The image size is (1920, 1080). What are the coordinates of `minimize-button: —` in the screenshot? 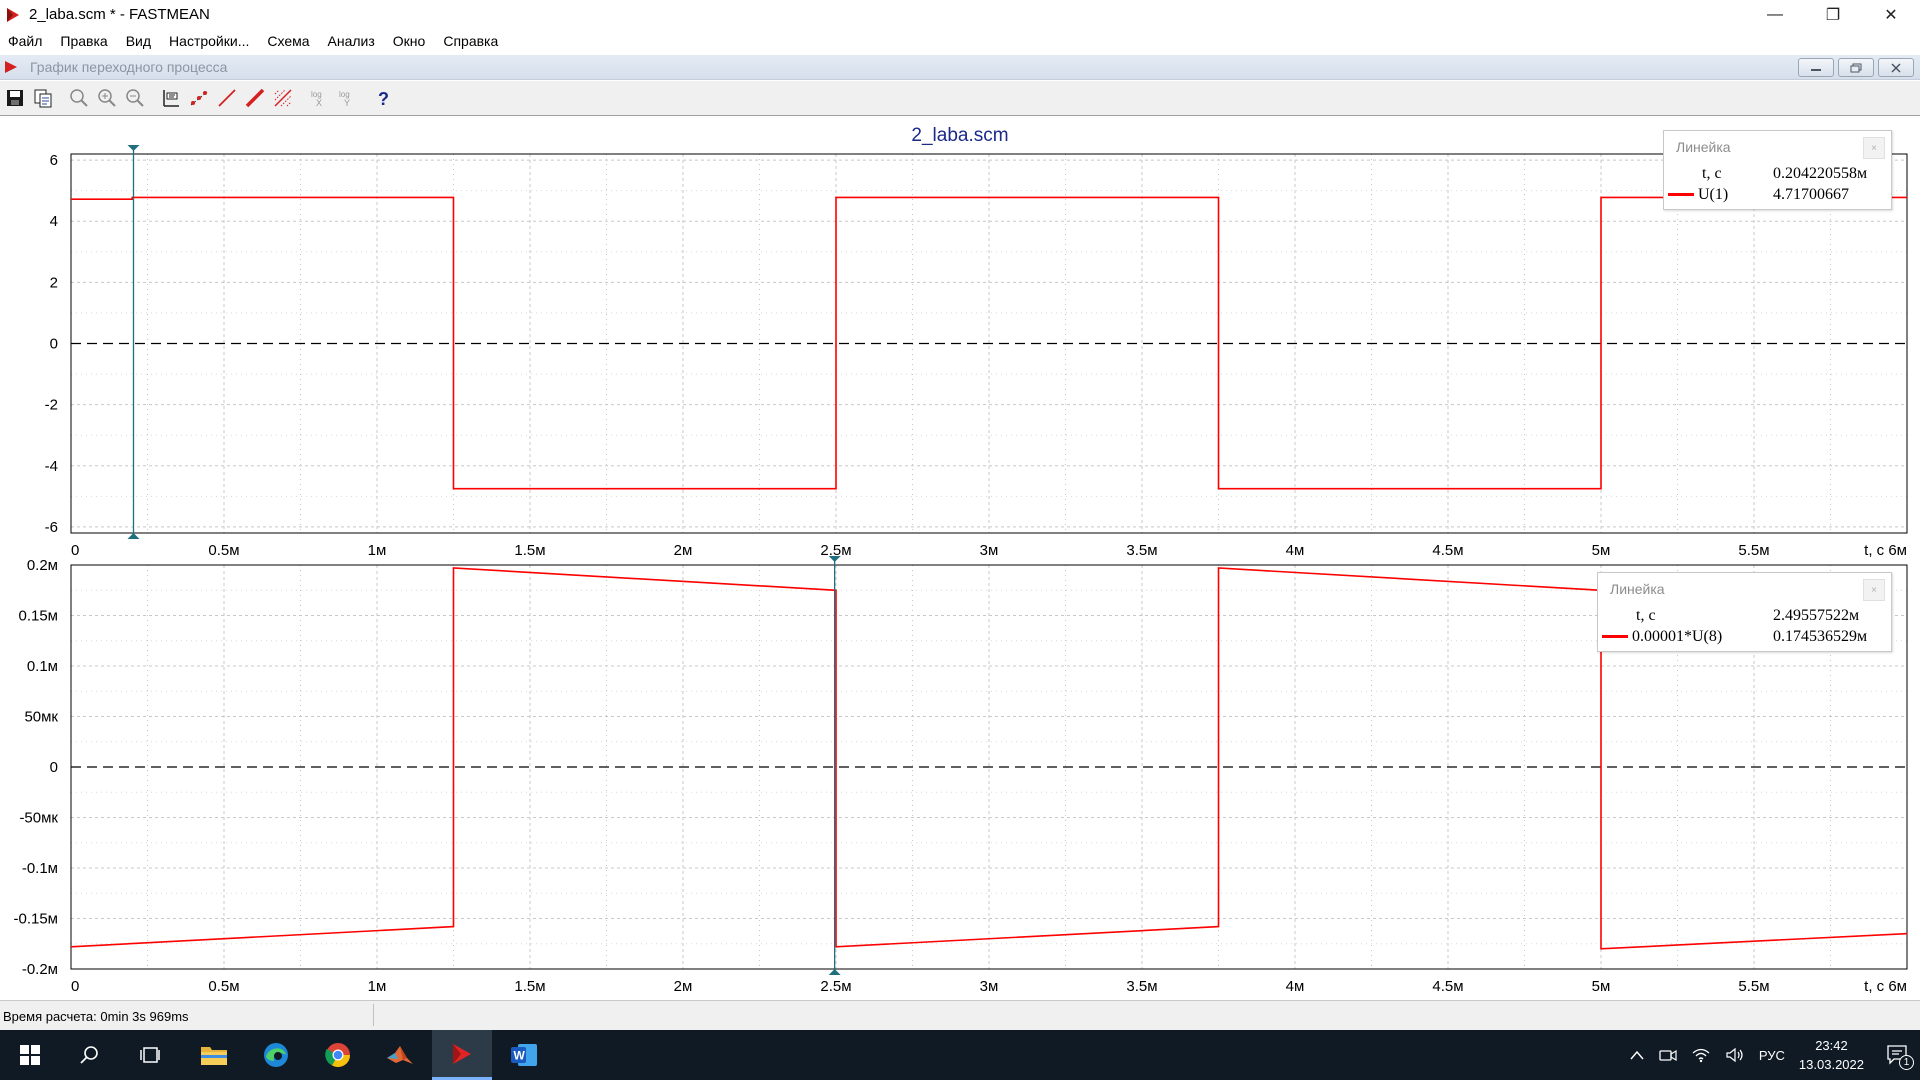 It's located at (1775, 14).